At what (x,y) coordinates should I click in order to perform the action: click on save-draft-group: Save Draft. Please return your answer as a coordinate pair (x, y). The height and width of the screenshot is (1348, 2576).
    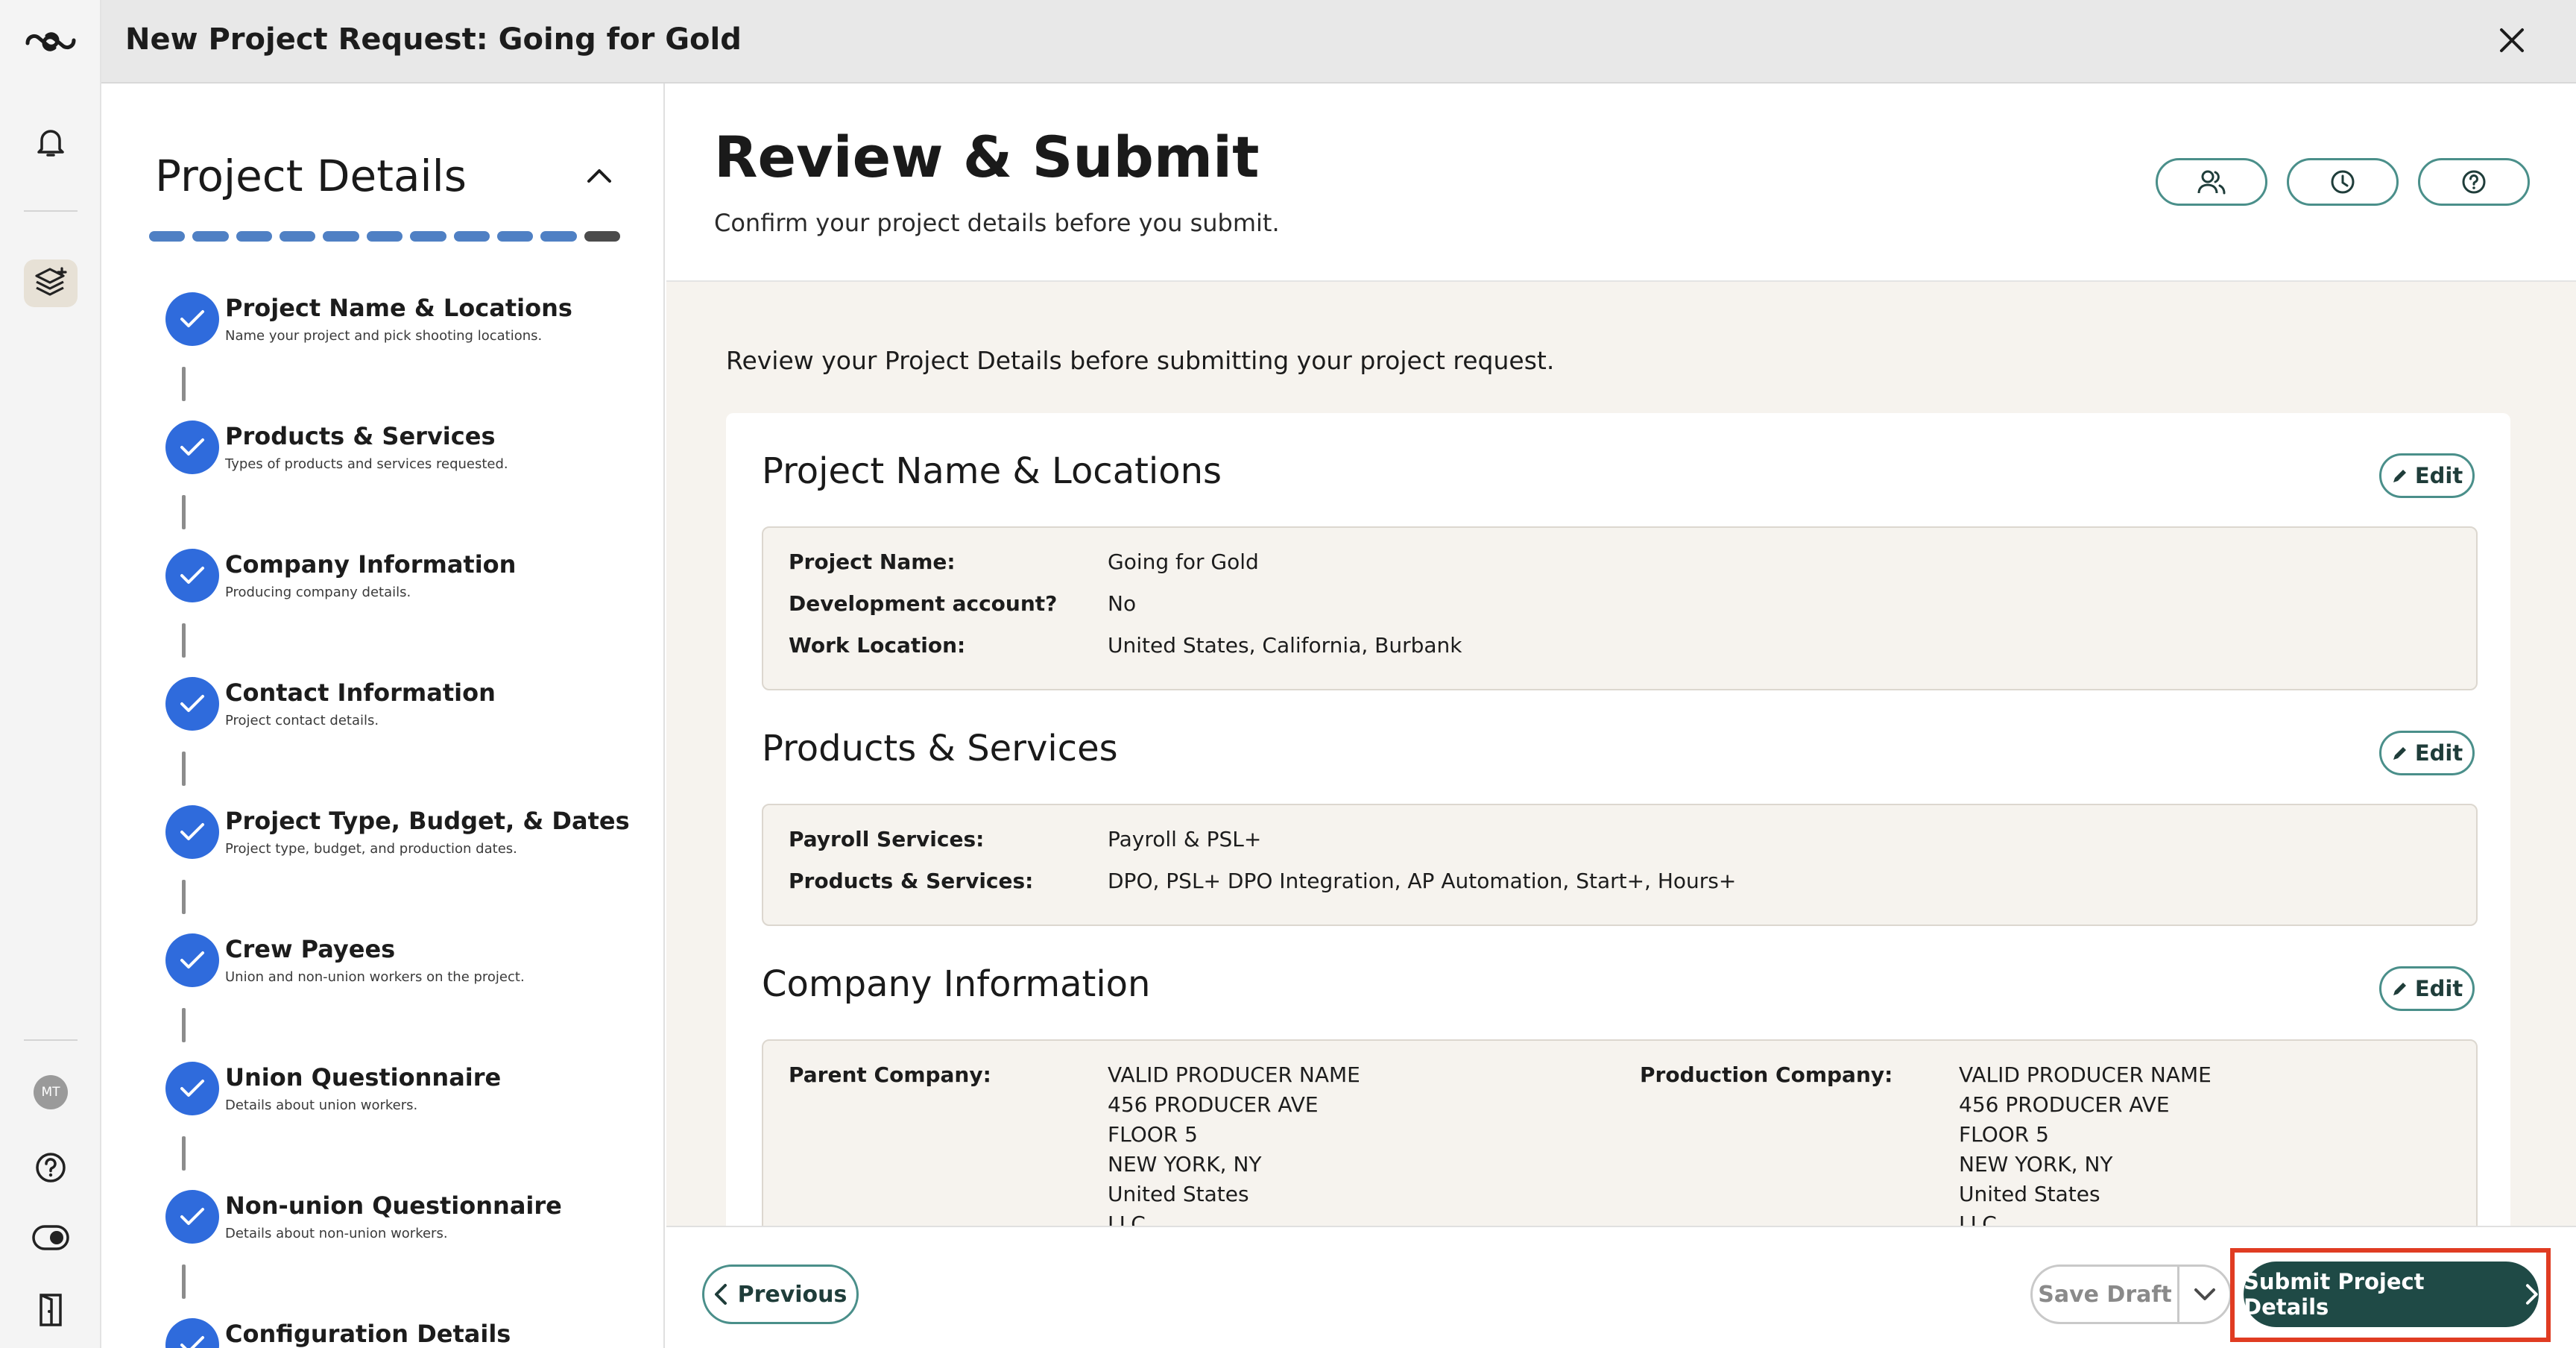
    Looking at the image, I should click on (2131, 1294).